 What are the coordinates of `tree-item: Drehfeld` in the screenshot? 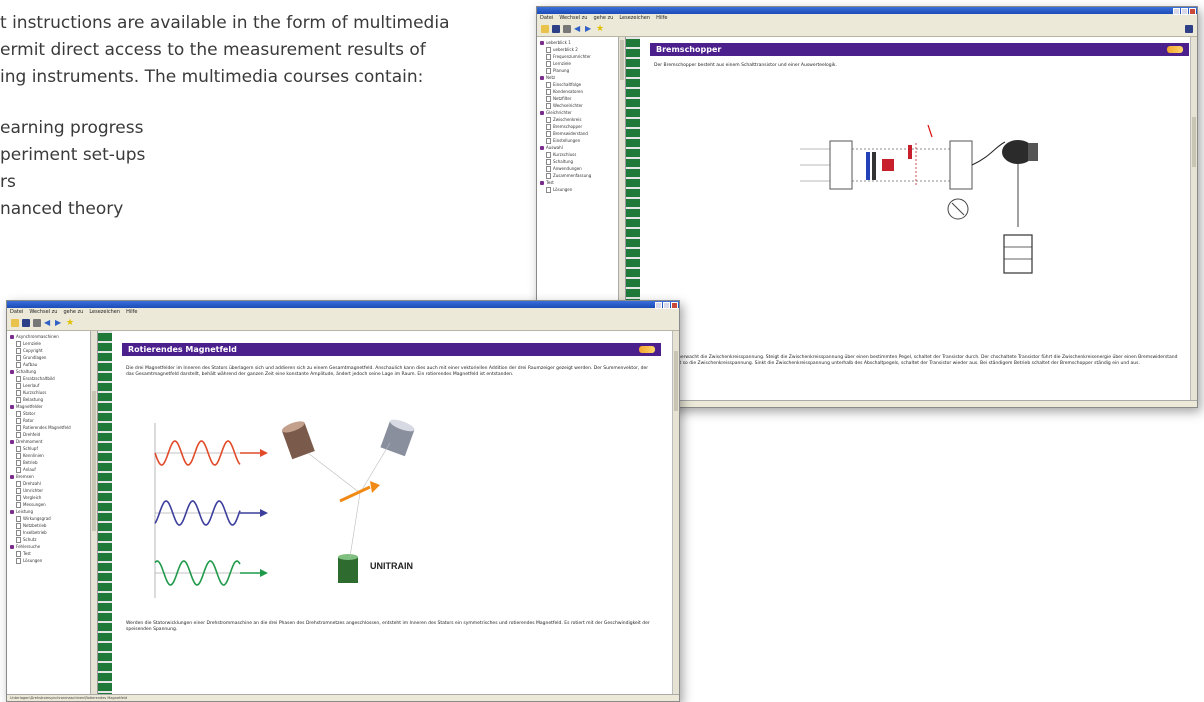 It's located at (53, 434).